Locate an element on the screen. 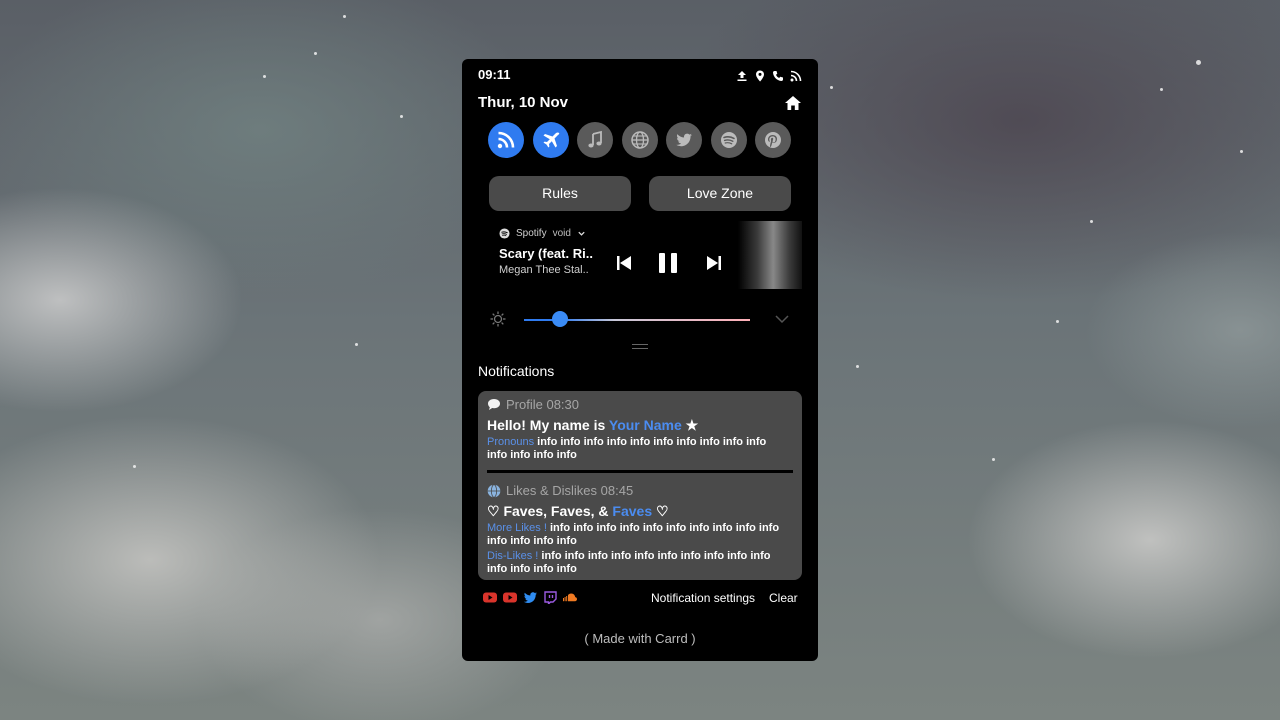 The height and width of the screenshot is (720, 1280). upload-icon is located at coordinates (742, 76).